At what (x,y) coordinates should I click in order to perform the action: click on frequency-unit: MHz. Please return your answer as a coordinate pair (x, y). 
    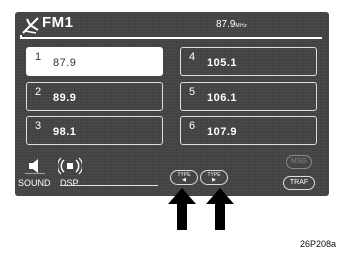
    Looking at the image, I should click on (241, 26).